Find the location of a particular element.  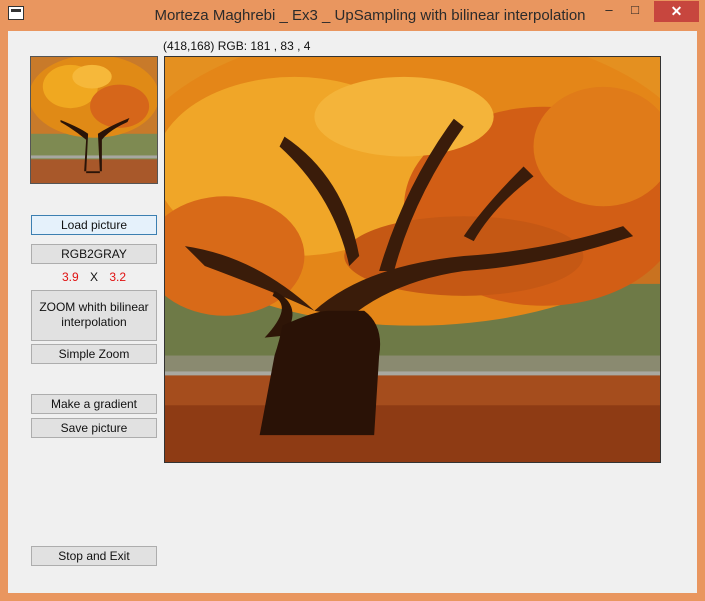

save-picture-button: Save picture is located at coordinates (94, 428).